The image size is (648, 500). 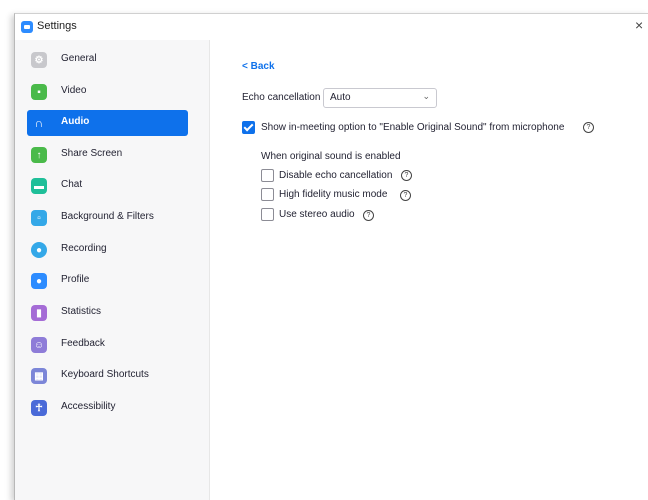 What do you see at coordinates (39, 408) in the screenshot?
I see `accessibility-icon: ☥` at bounding box center [39, 408].